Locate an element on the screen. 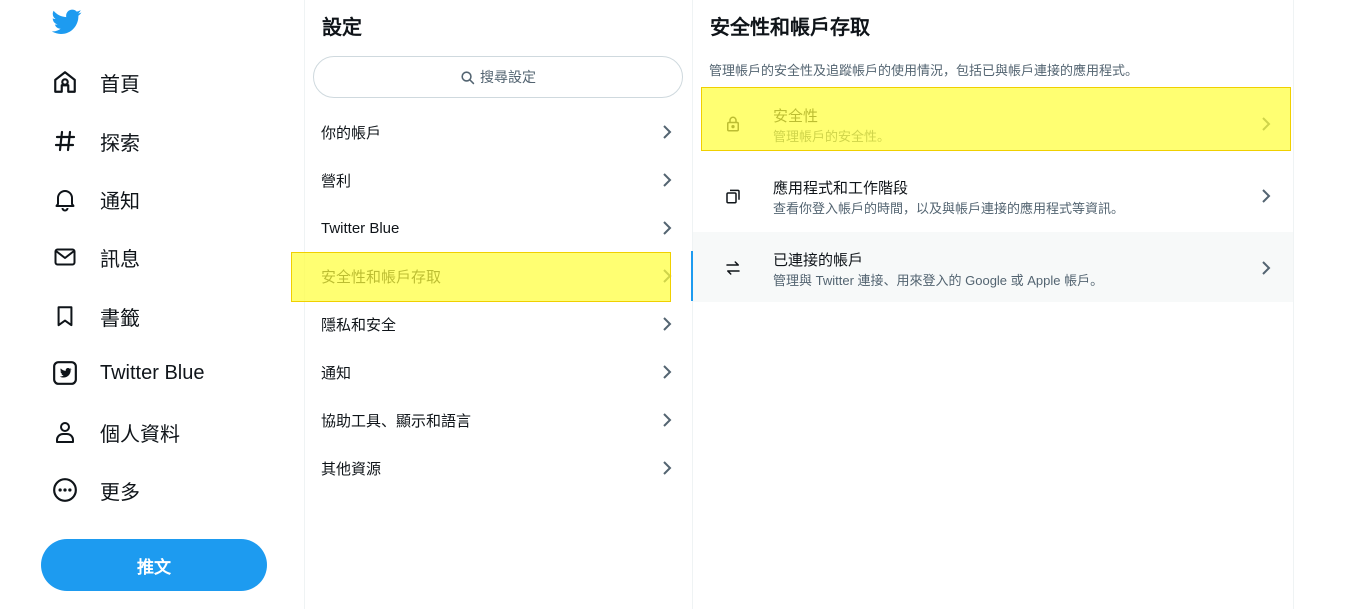  search-placeholder: 搜尋設定 is located at coordinates (508, 77).